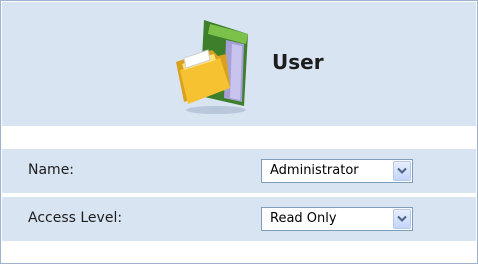 The height and width of the screenshot is (264, 478). I want to click on access-level-label: Access Level:, so click(75, 218).